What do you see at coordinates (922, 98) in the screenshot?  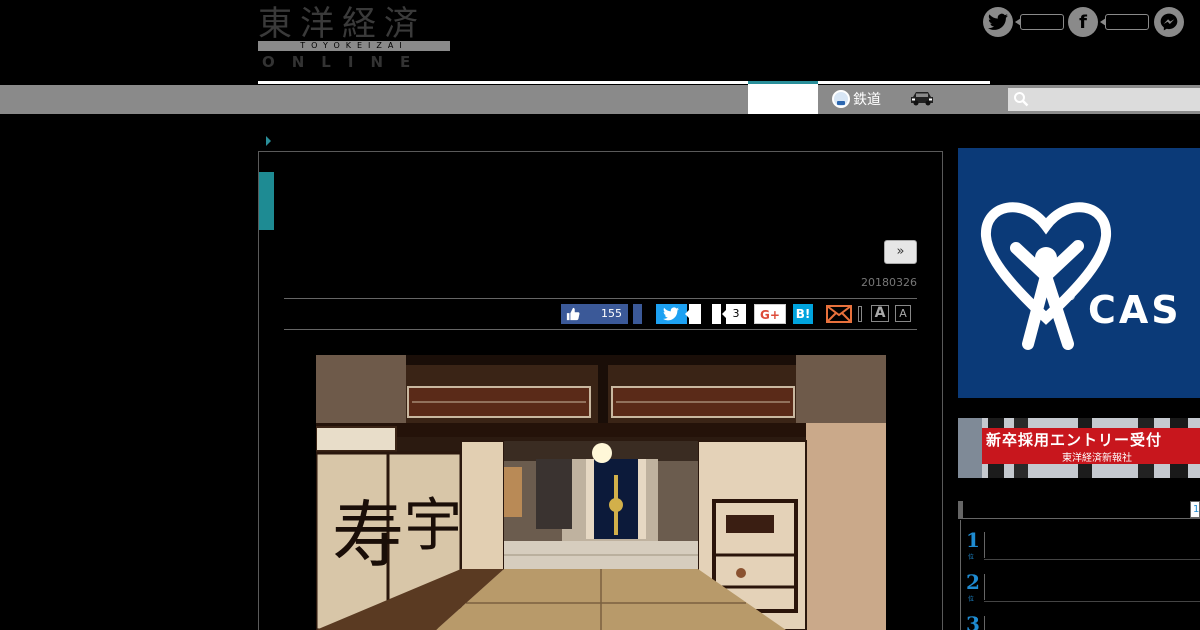 I see `car-icon` at bounding box center [922, 98].